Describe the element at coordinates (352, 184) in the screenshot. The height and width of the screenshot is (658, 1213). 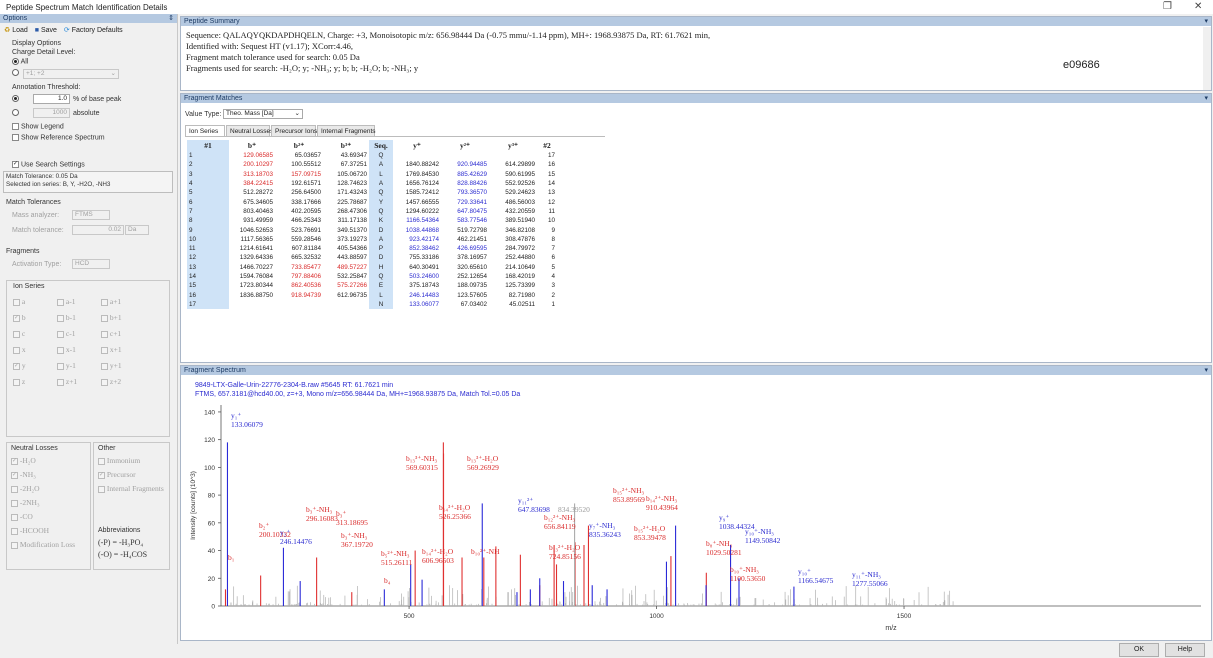
I see `table-cell: 128.74623` at that location.